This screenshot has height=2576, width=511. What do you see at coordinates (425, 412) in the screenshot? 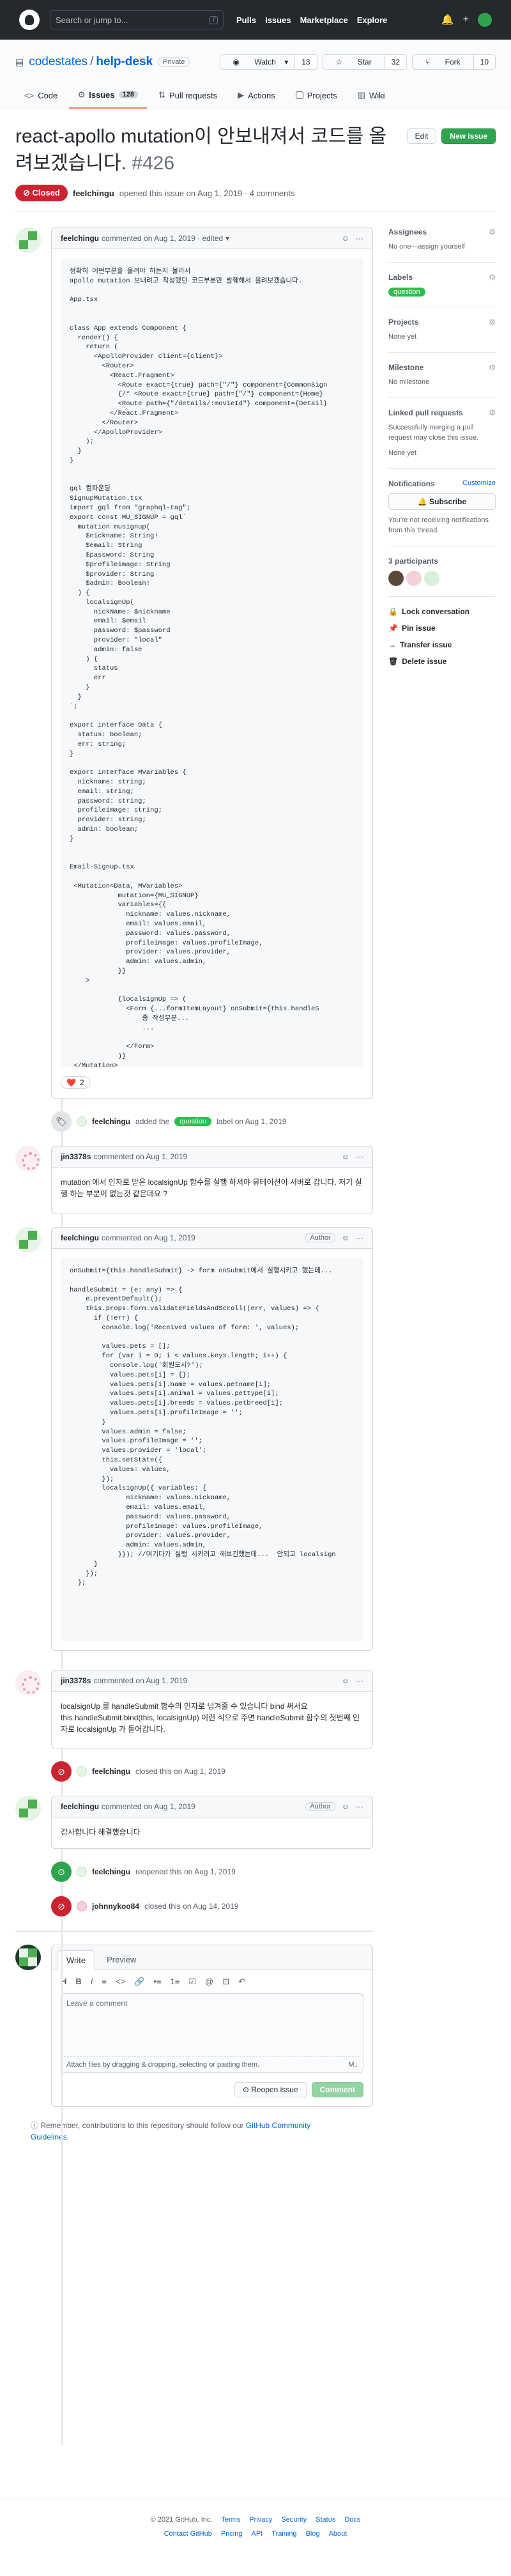
I see `sidebar-heading: Linked pull requests` at bounding box center [425, 412].